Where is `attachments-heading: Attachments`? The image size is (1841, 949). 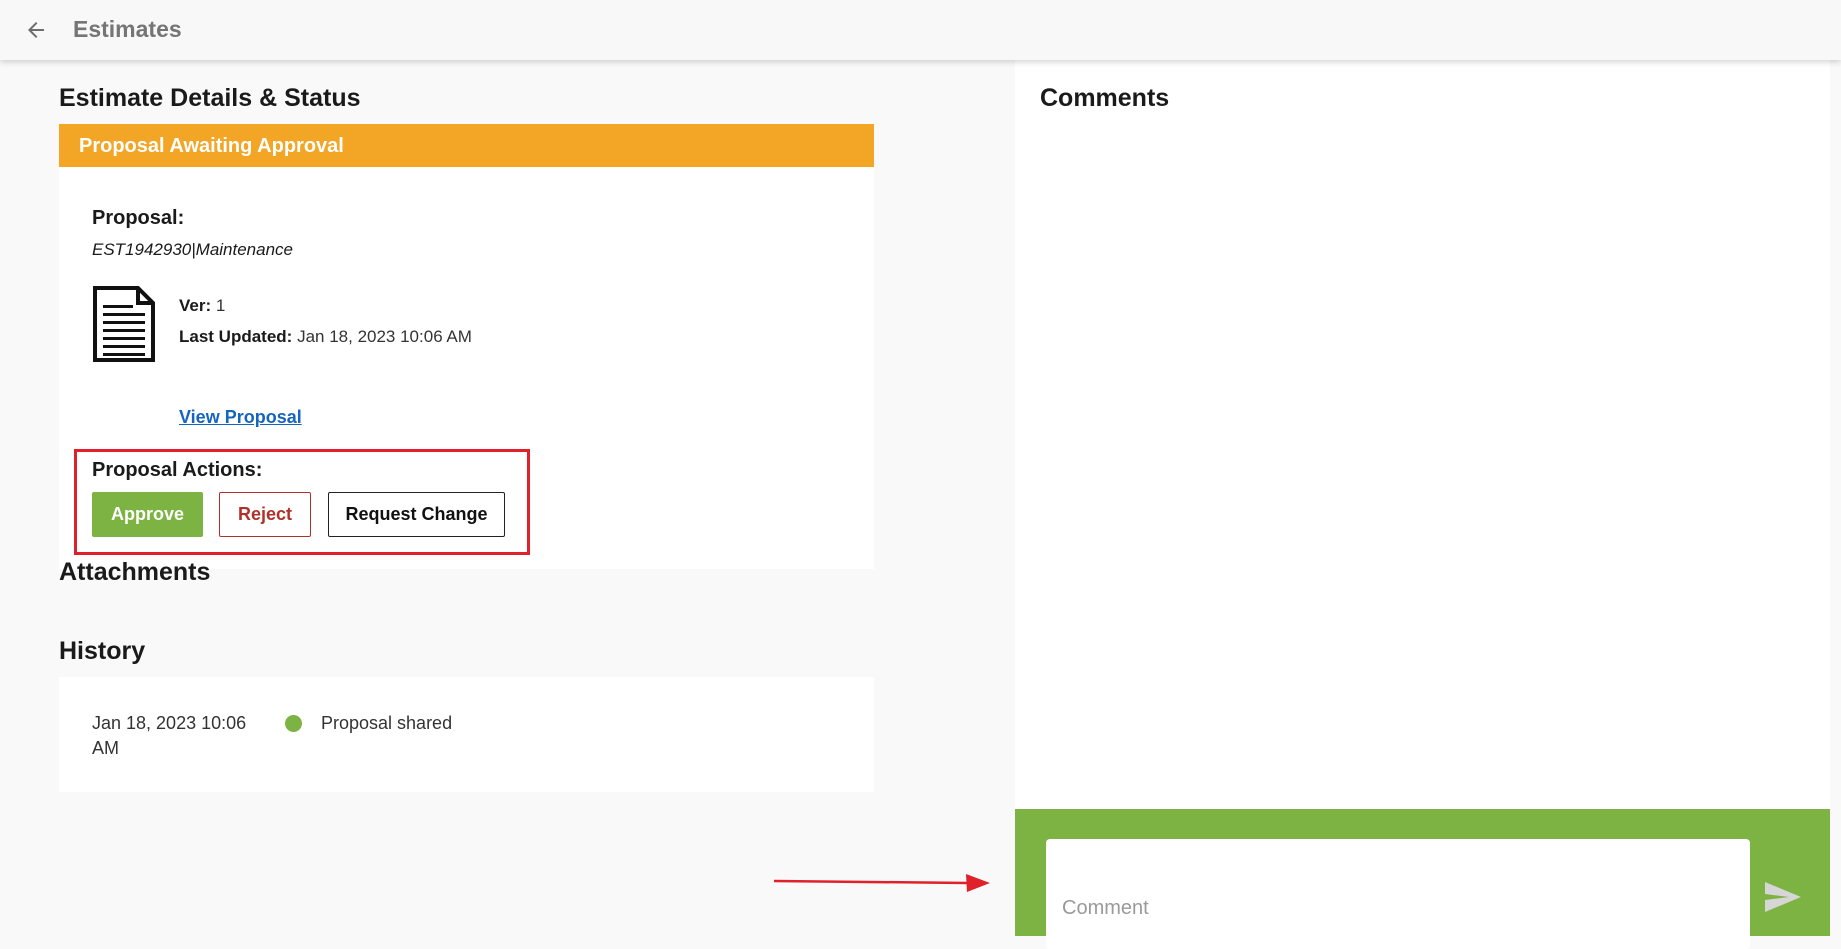
attachments-heading: Attachments is located at coordinates (135, 572).